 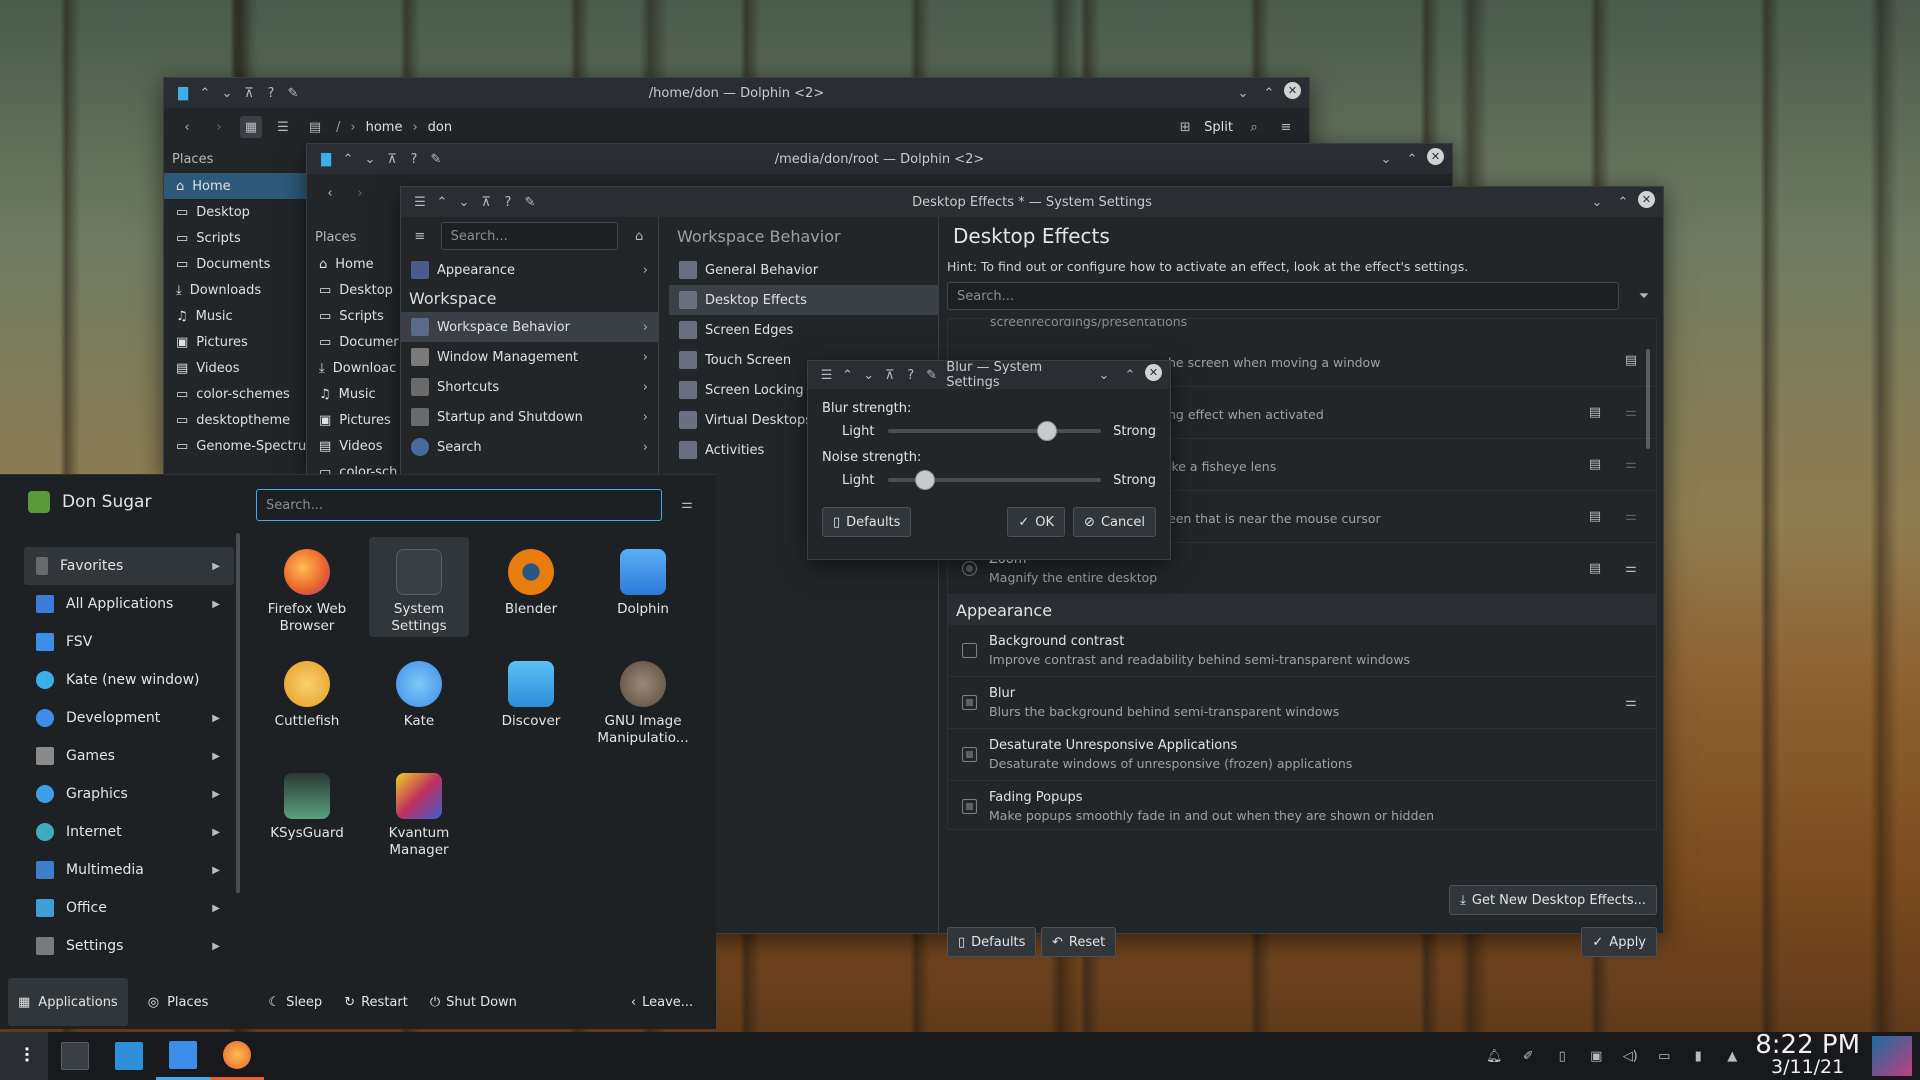 What do you see at coordinates (129, 756) in the screenshot?
I see `category-games: Games ▶` at bounding box center [129, 756].